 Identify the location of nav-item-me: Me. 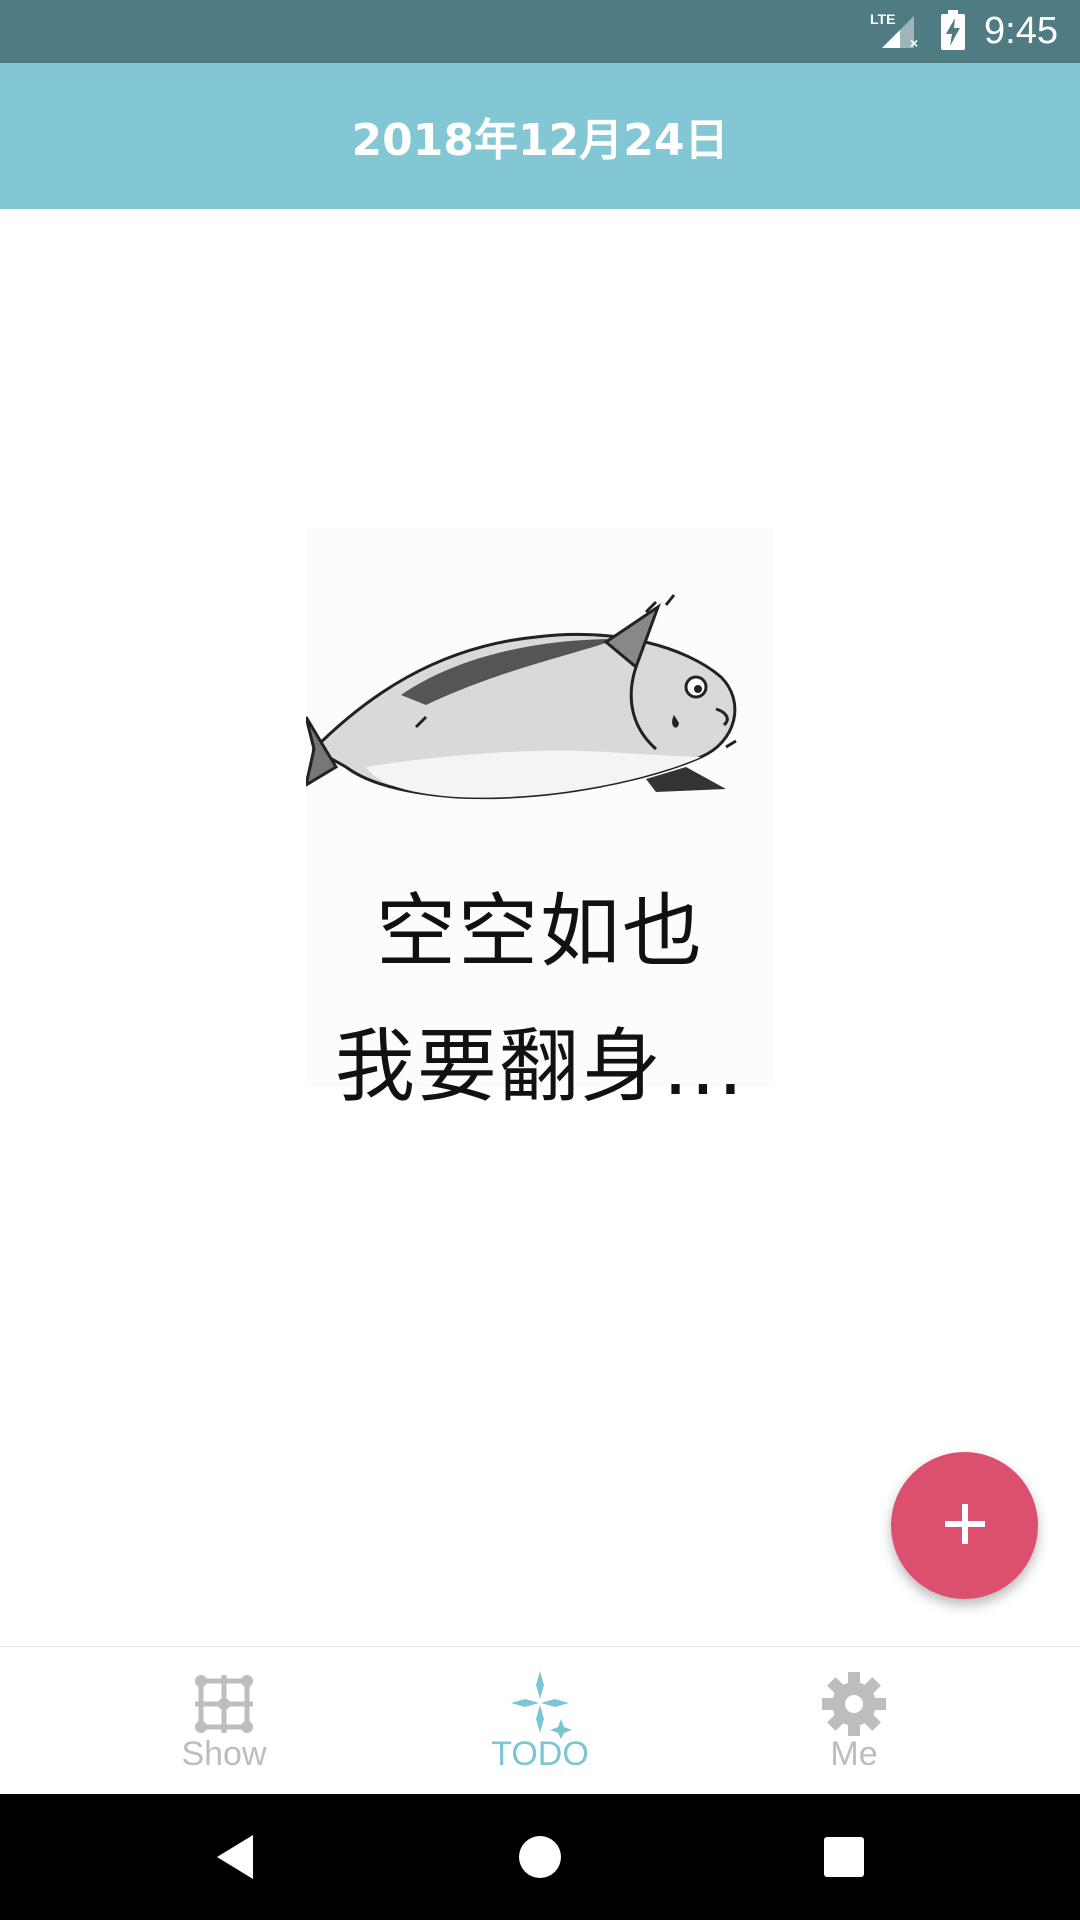
(854, 1721).